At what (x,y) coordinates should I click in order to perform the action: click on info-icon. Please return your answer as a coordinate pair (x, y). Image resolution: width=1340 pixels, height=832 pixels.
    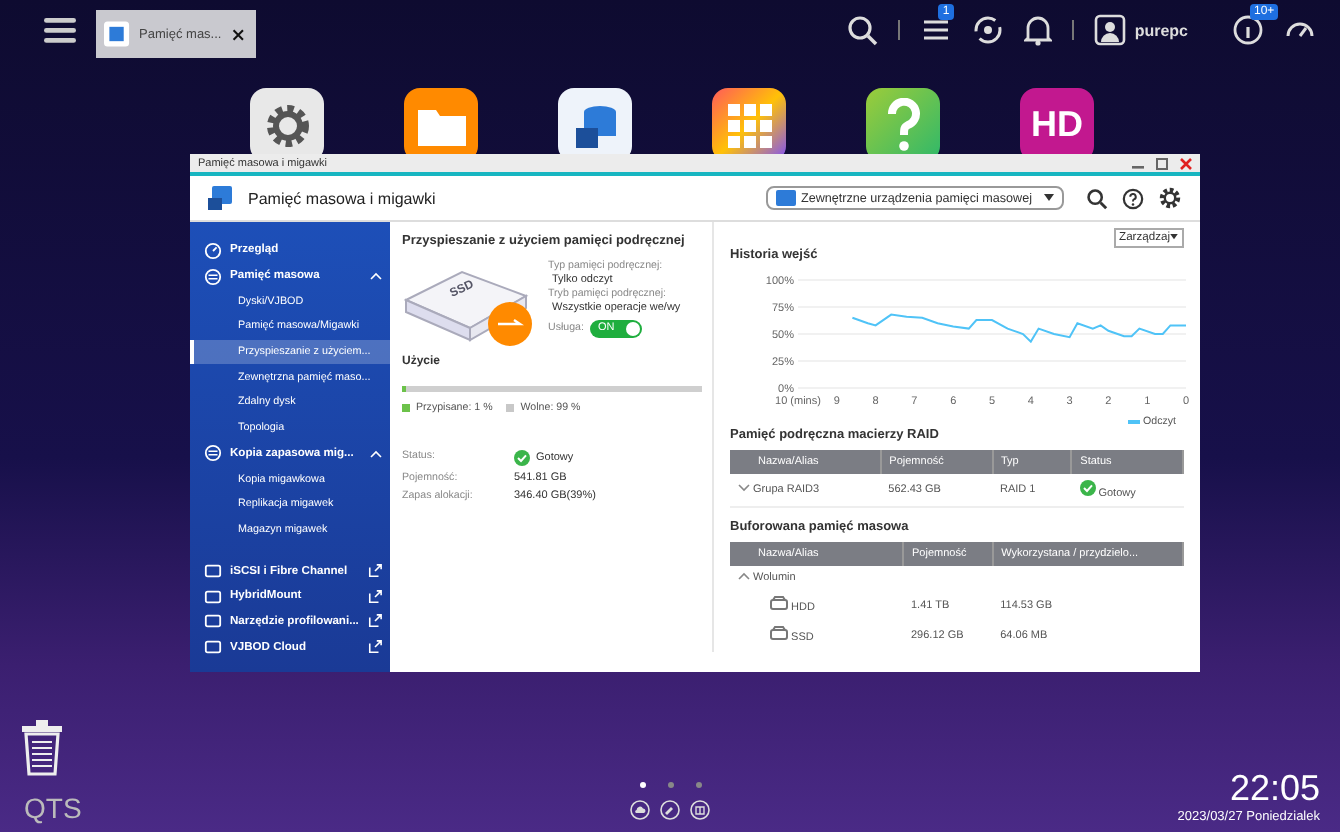
    Looking at the image, I should click on (1248, 30).